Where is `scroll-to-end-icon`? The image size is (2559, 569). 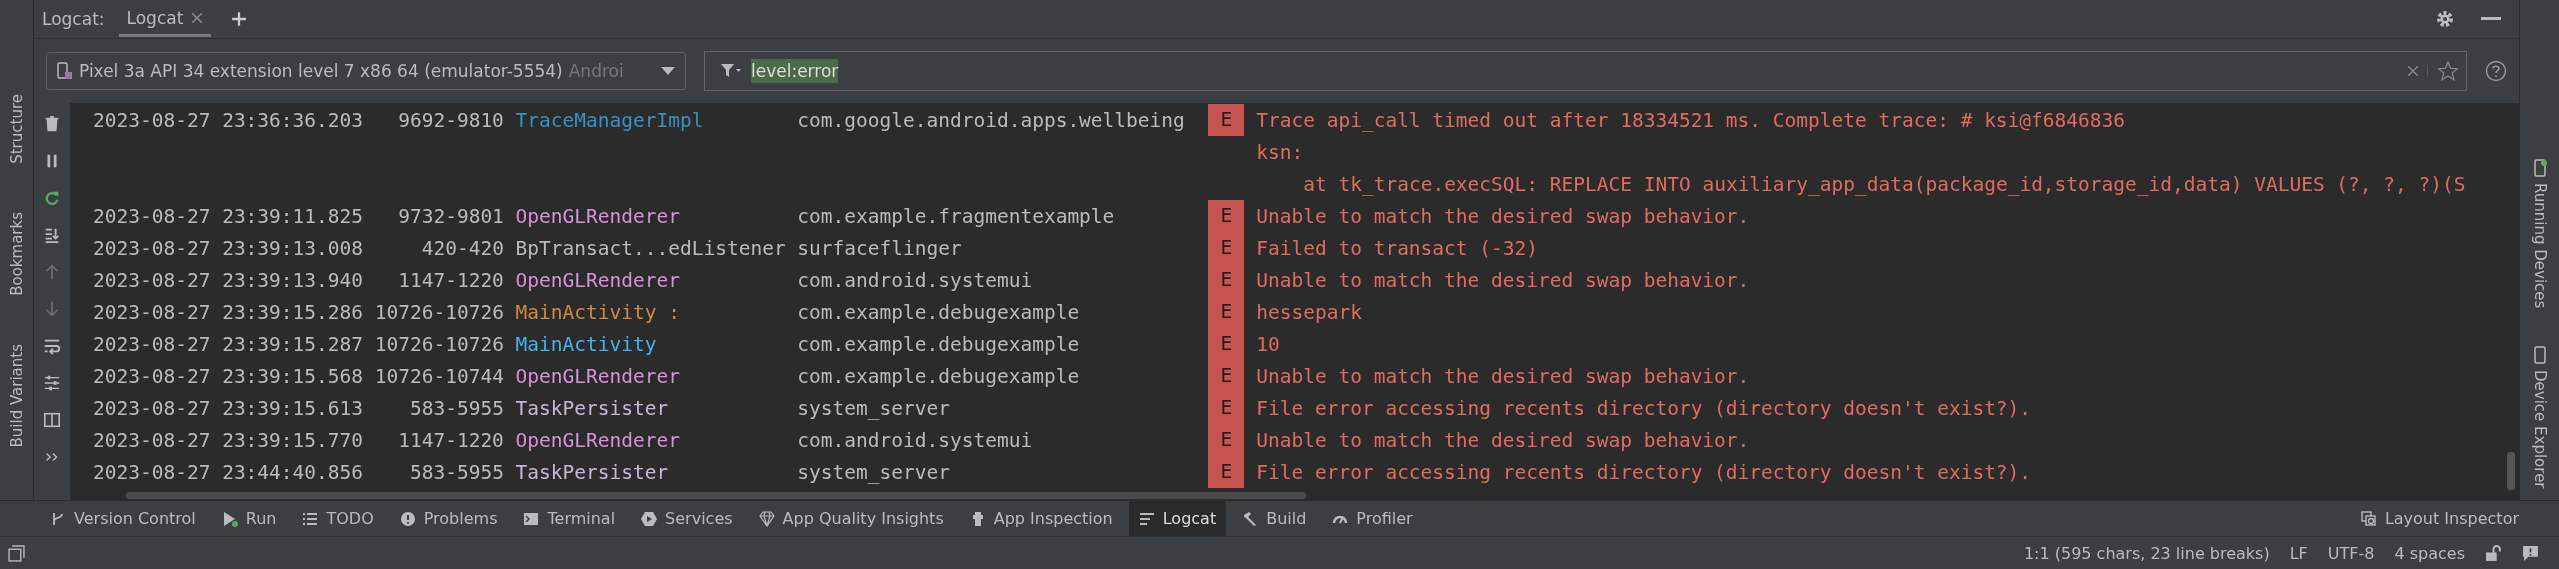 scroll-to-end-icon is located at coordinates (52, 235).